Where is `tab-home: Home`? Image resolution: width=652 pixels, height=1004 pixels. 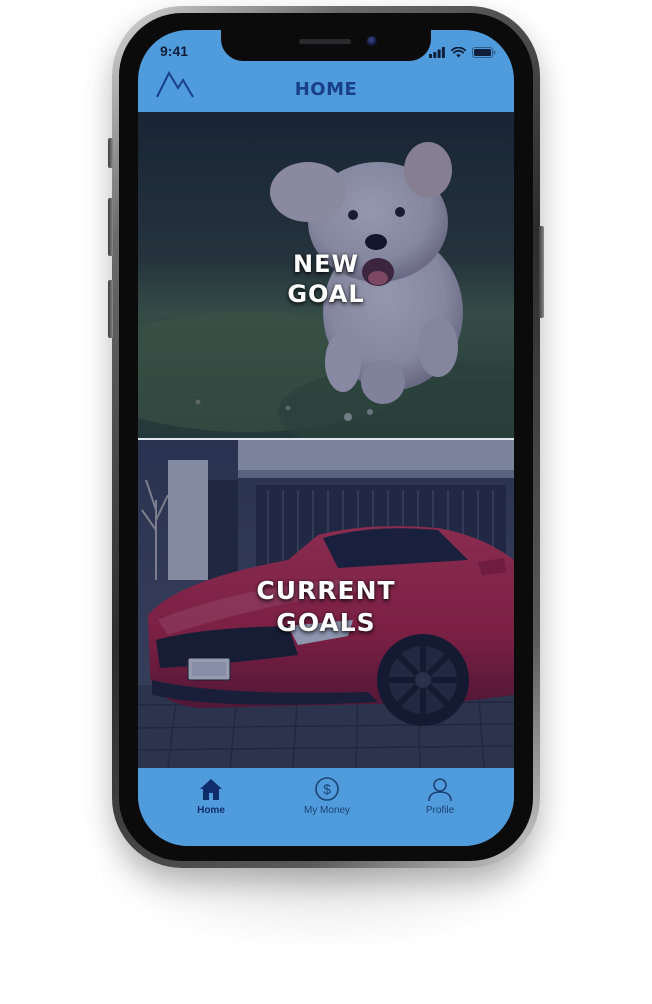 tab-home: Home is located at coordinates (211, 798).